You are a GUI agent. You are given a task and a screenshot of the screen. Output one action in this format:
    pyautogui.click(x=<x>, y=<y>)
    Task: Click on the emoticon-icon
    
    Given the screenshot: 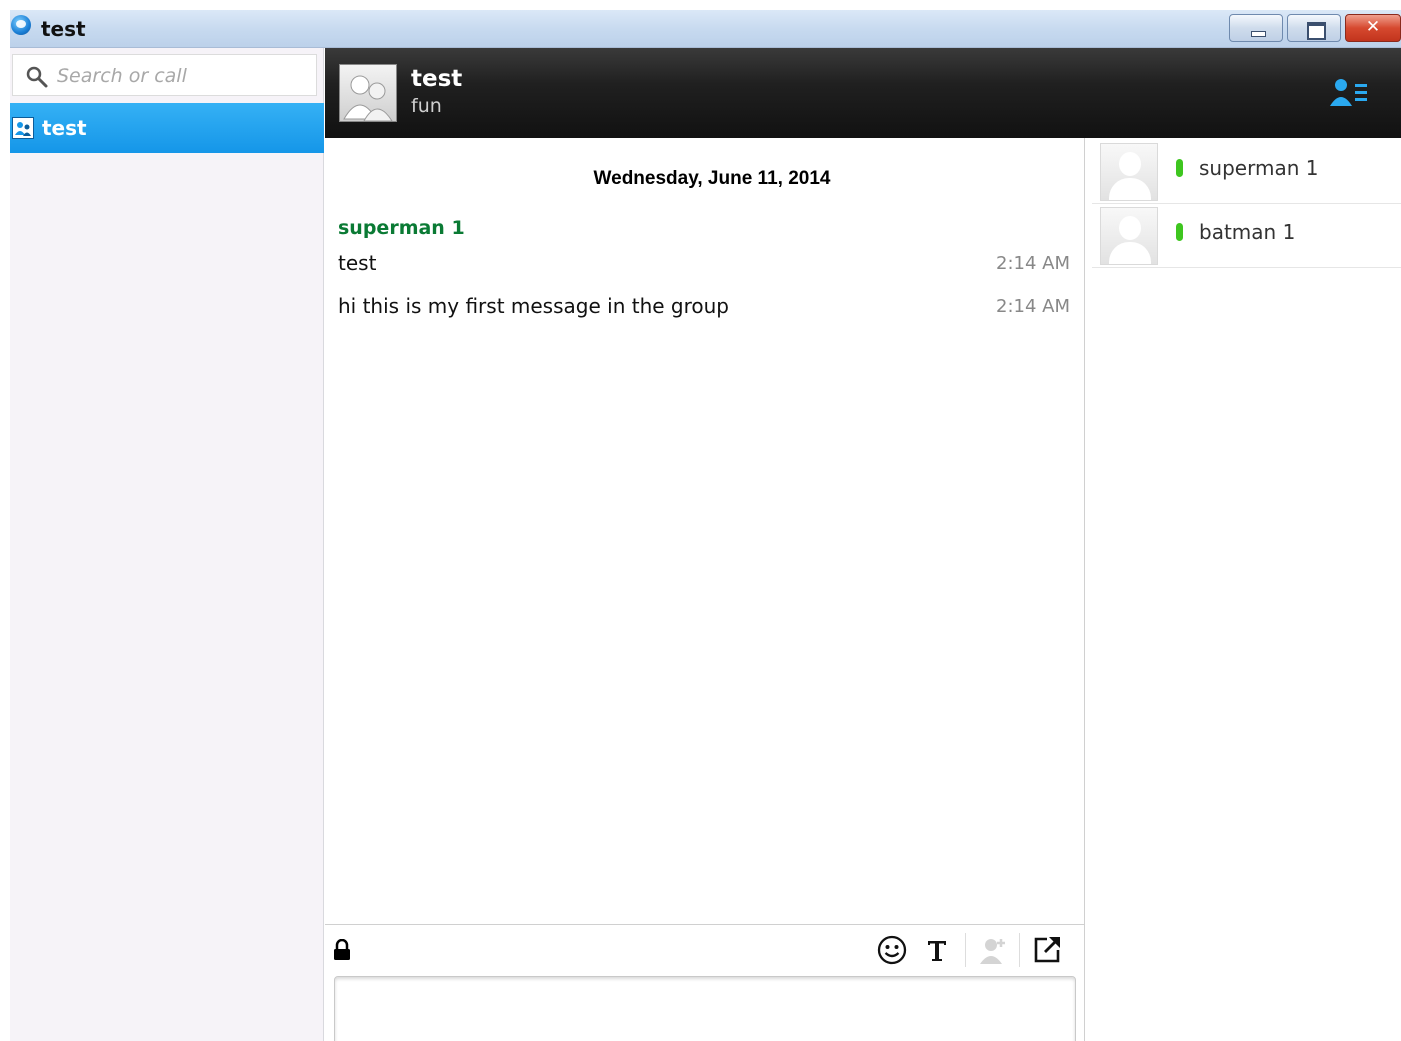 What is the action you would take?
    pyautogui.click(x=892, y=950)
    